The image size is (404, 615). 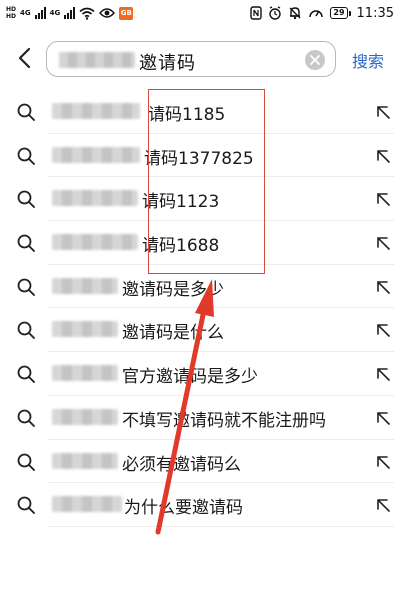 I want to click on suggestion-label: 请码1185, so click(x=187, y=115).